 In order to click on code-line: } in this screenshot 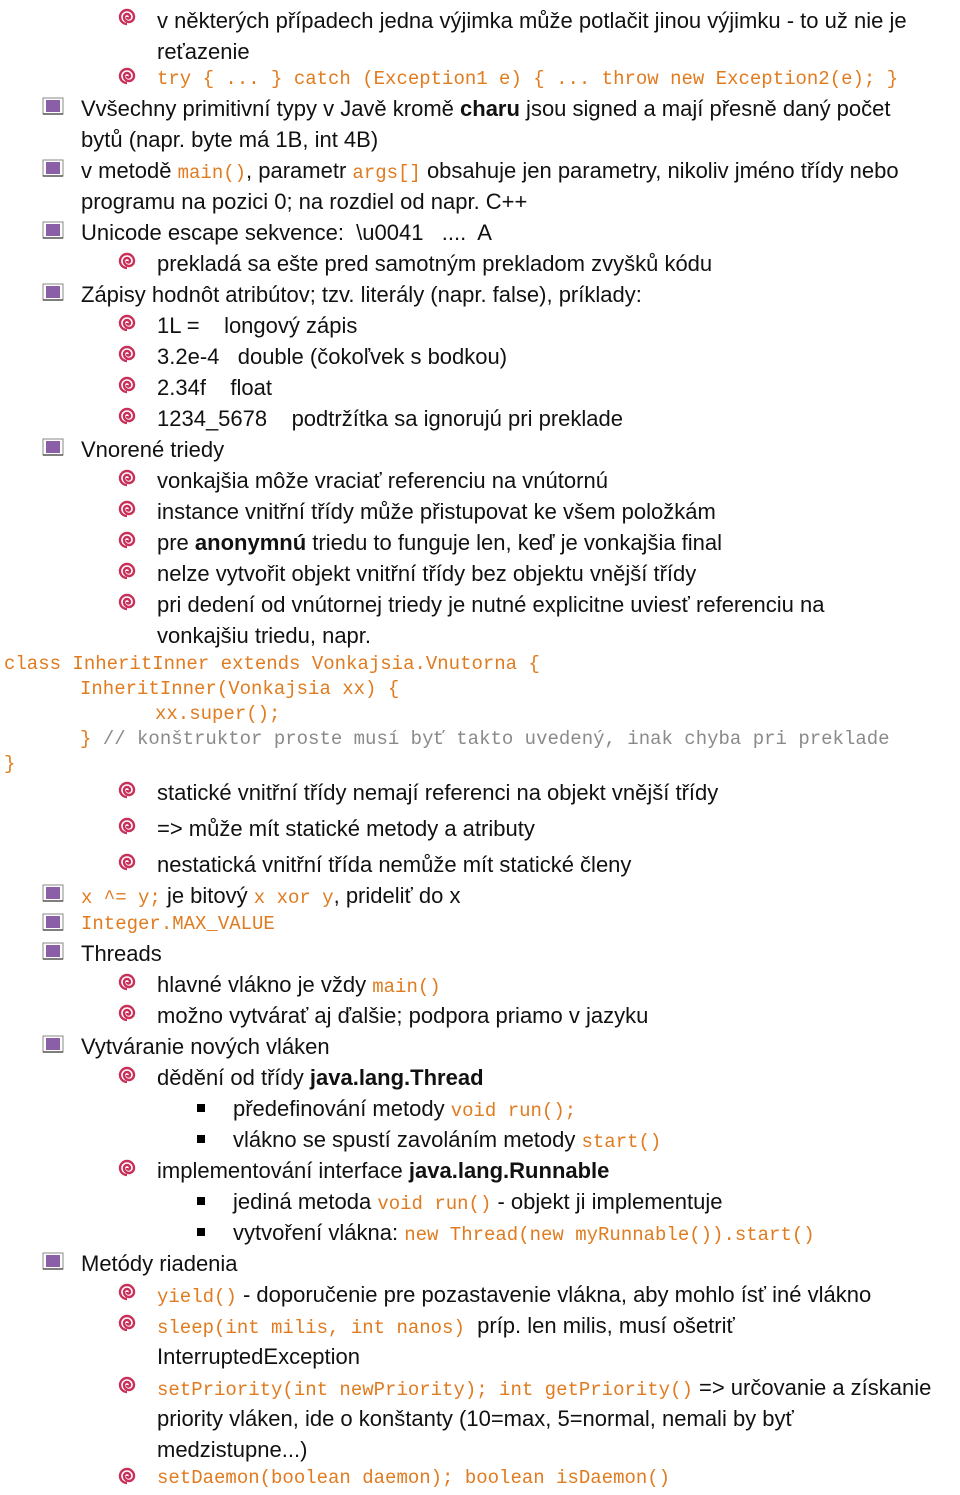, I will do `click(10, 764)`.